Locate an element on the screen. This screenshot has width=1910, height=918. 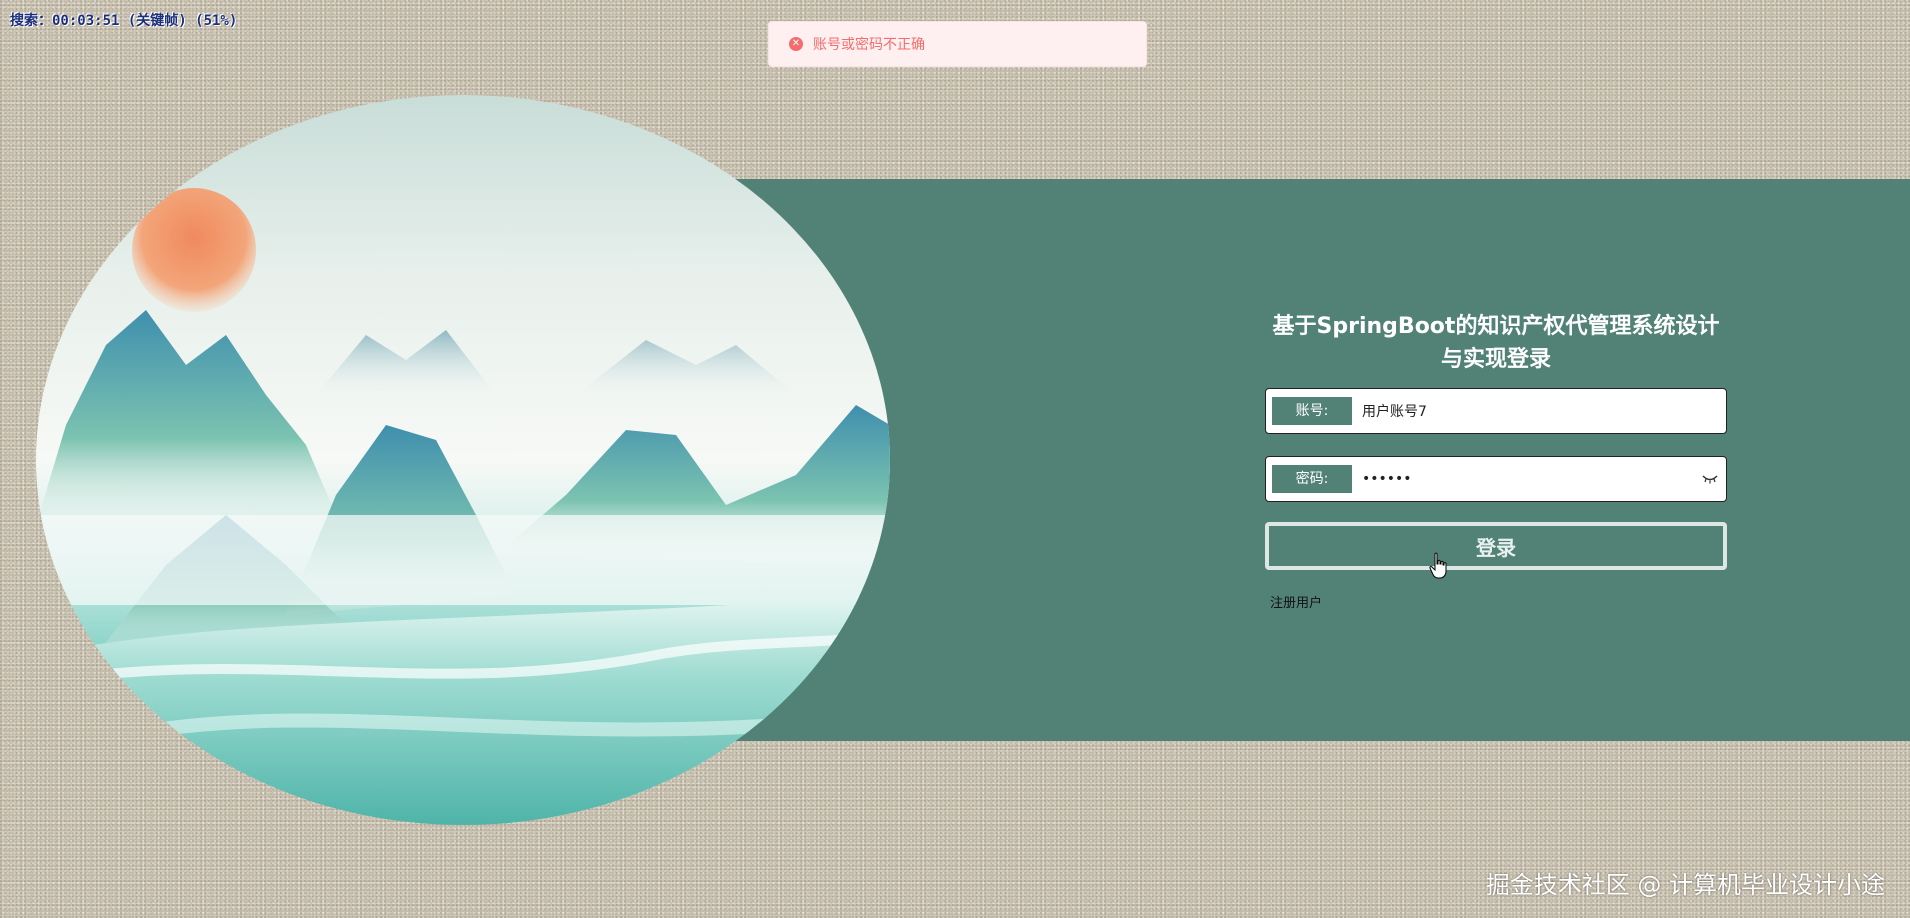
error-toast: ✕ 账号或密码不正确 is located at coordinates (957, 44).